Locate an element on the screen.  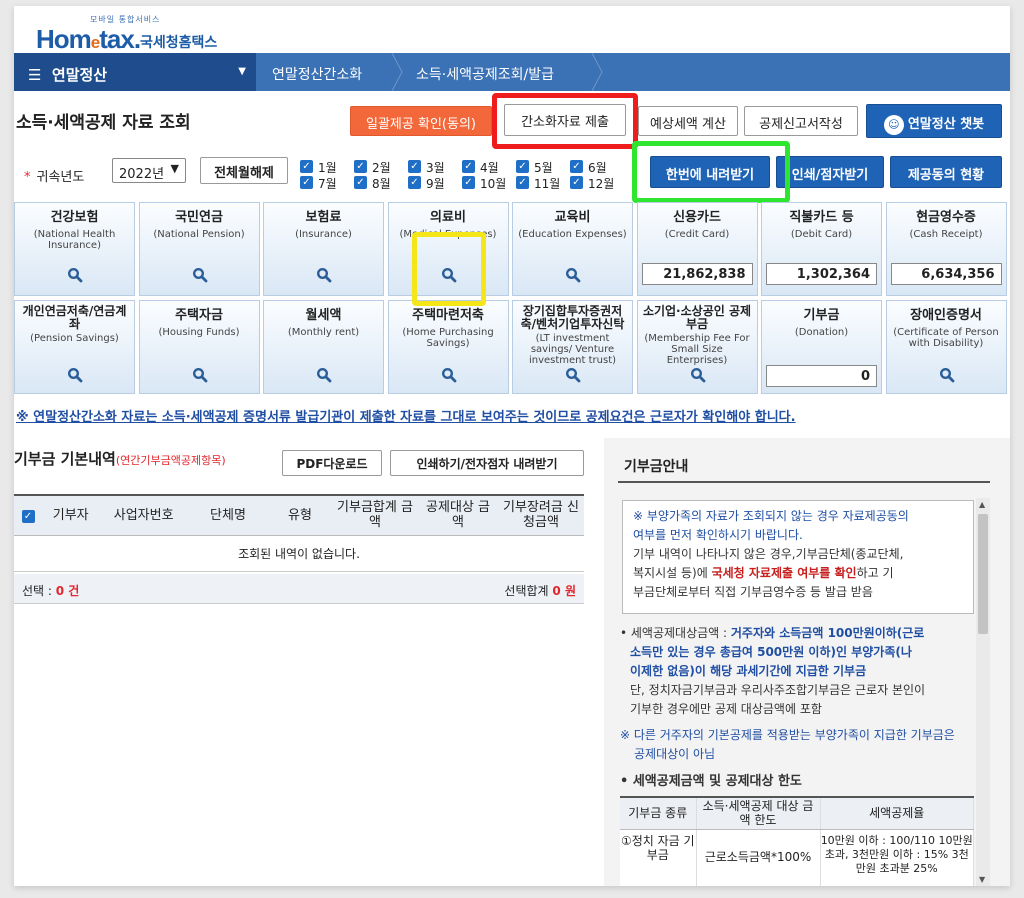
submit-simplified-button: 간소화자료 제출 is located at coordinates (565, 120).